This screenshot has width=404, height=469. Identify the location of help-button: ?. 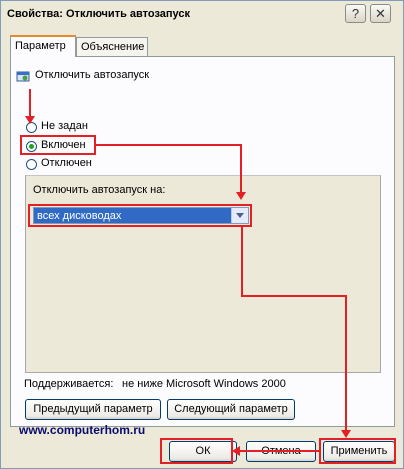
(355, 13).